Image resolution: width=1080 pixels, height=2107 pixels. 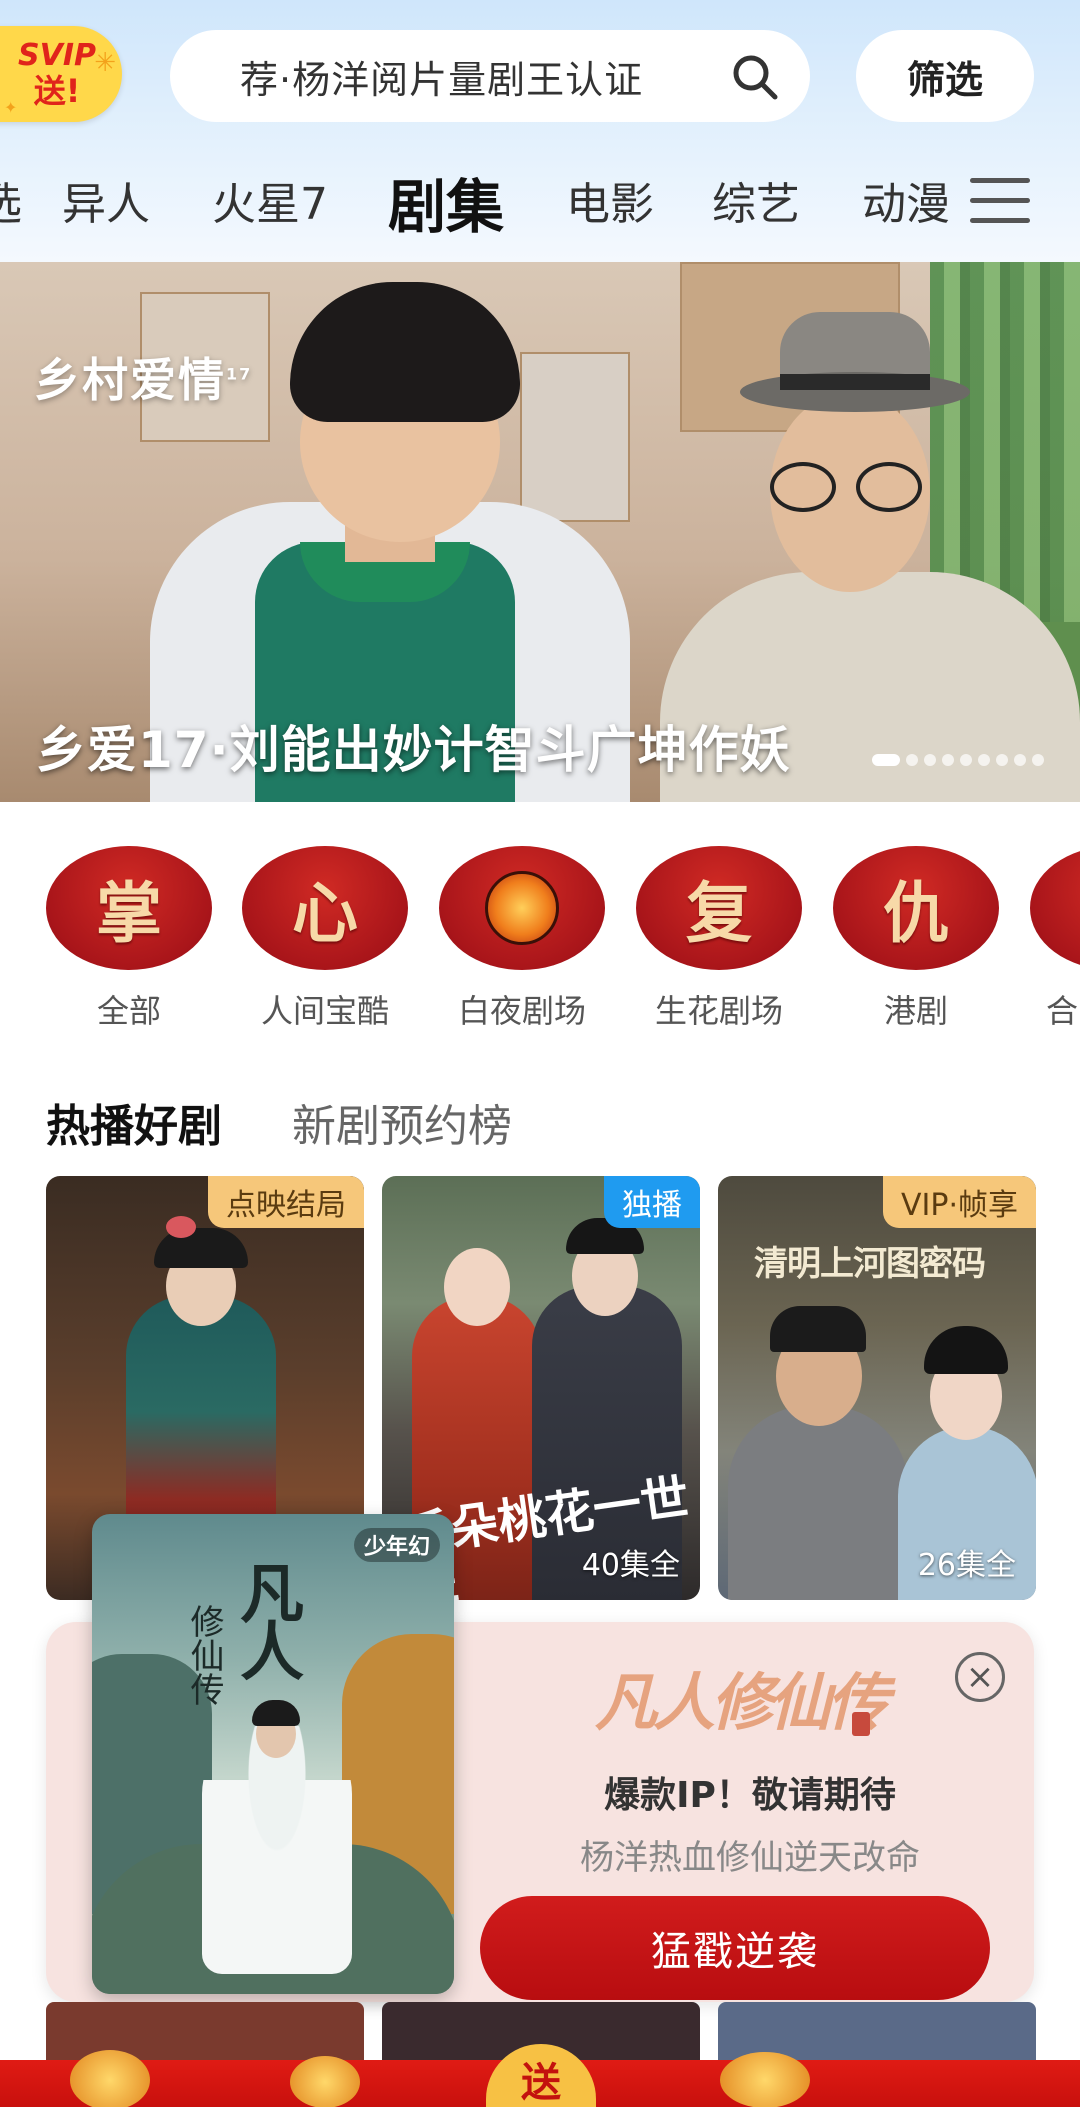 What do you see at coordinates (750, 1858) in the screenshot?
I see `popup-subtitle: 杨洋热血修仙逆天改命` at bounding box center [750, 1858].